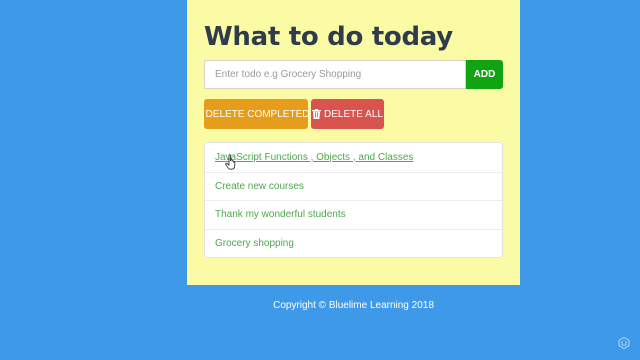 Image resolution: width=640 pixels, height=360 pixels. I want to click on add-button: ADD, so click(484, 74).